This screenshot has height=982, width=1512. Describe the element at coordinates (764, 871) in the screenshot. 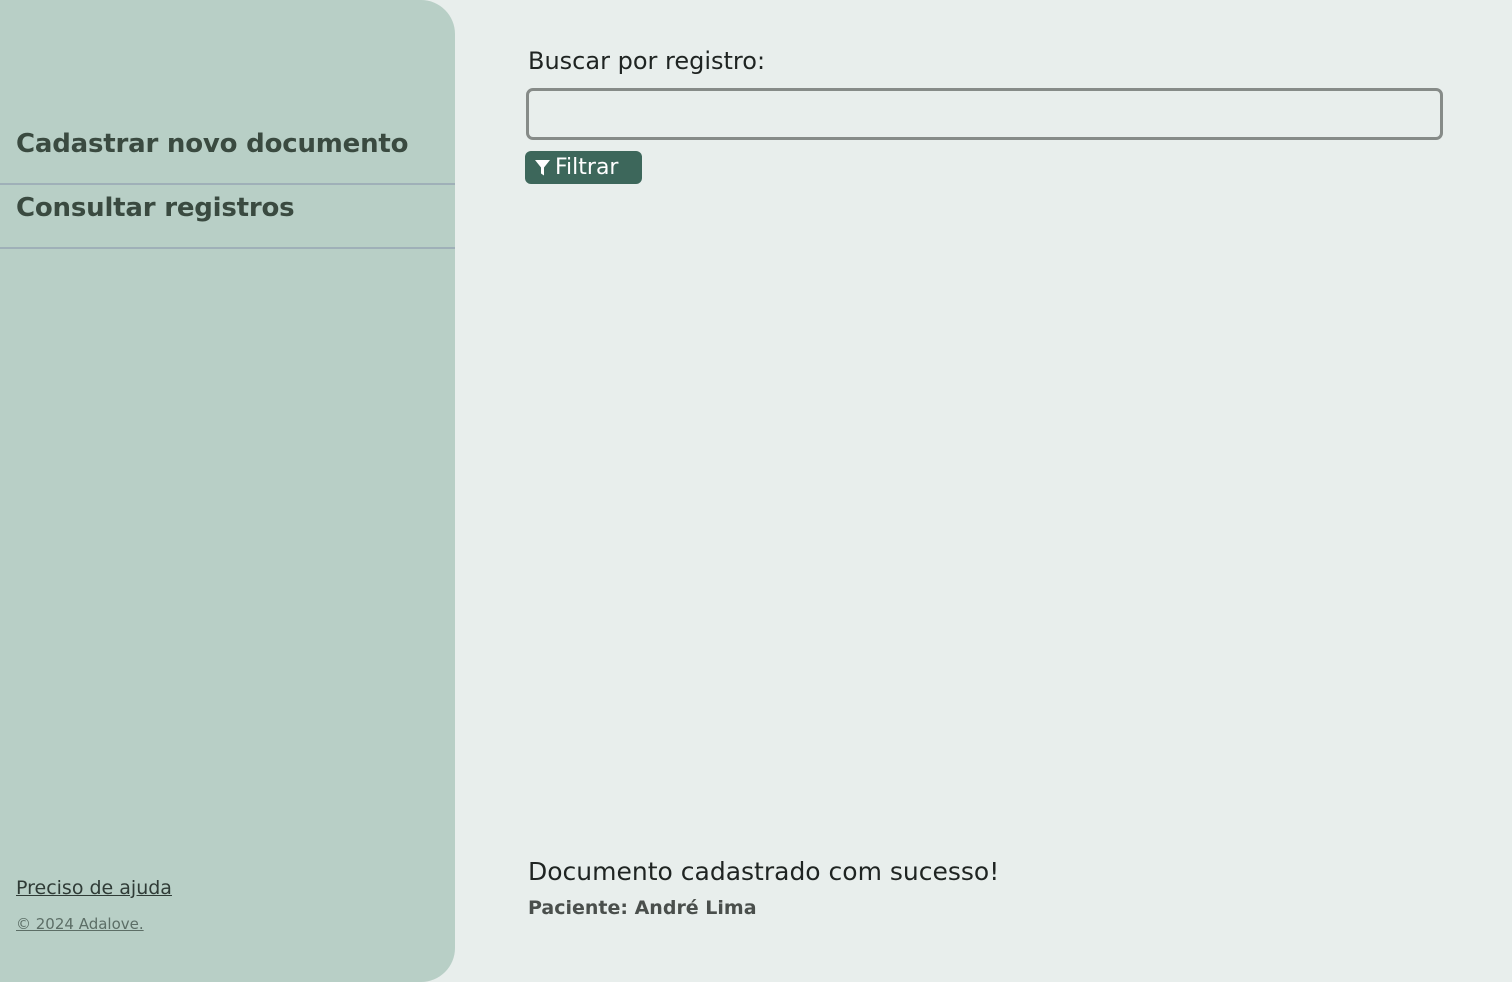

I see `success-message: Documento cadastrado com sucesso!` at that location.